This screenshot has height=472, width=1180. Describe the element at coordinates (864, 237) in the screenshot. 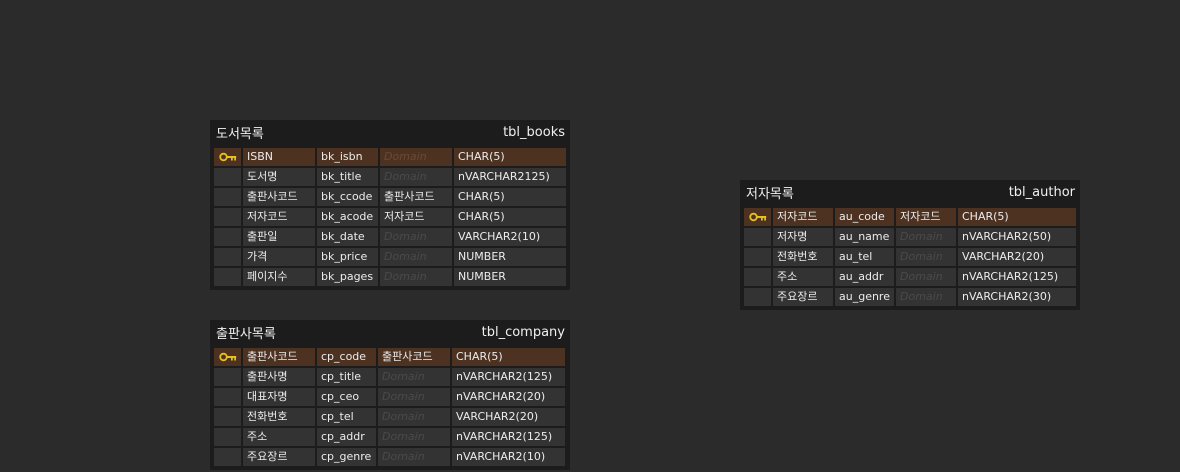

I see `column-name-cell: au_name` at that location.